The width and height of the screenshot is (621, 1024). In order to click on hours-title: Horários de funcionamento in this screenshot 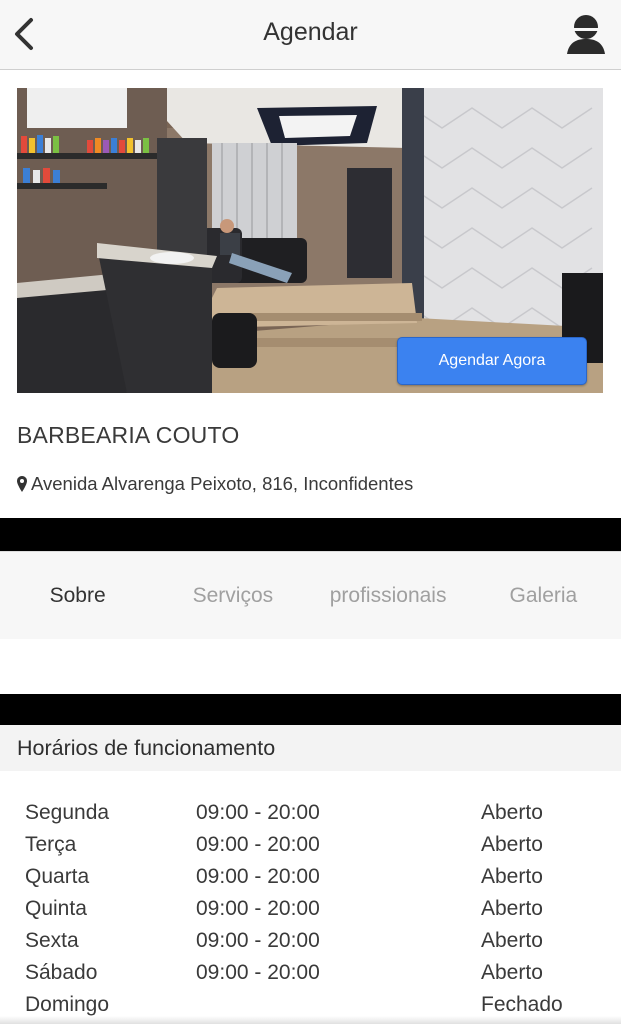, I will do `click(146, 748)`.